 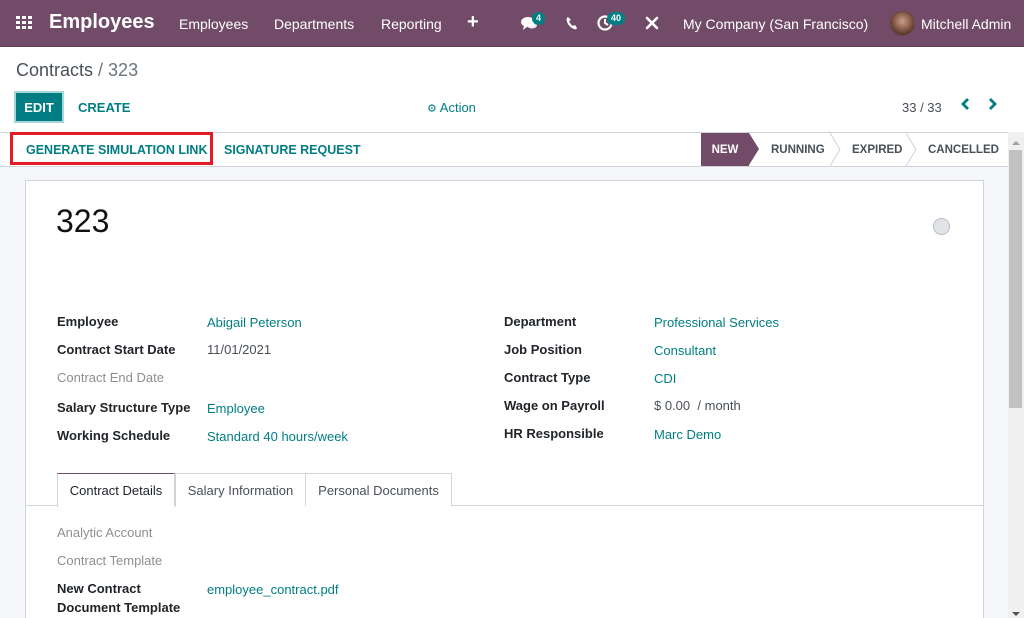 I want to click on analytic-account-label: Analytic Account, so click(x=105, y=532).